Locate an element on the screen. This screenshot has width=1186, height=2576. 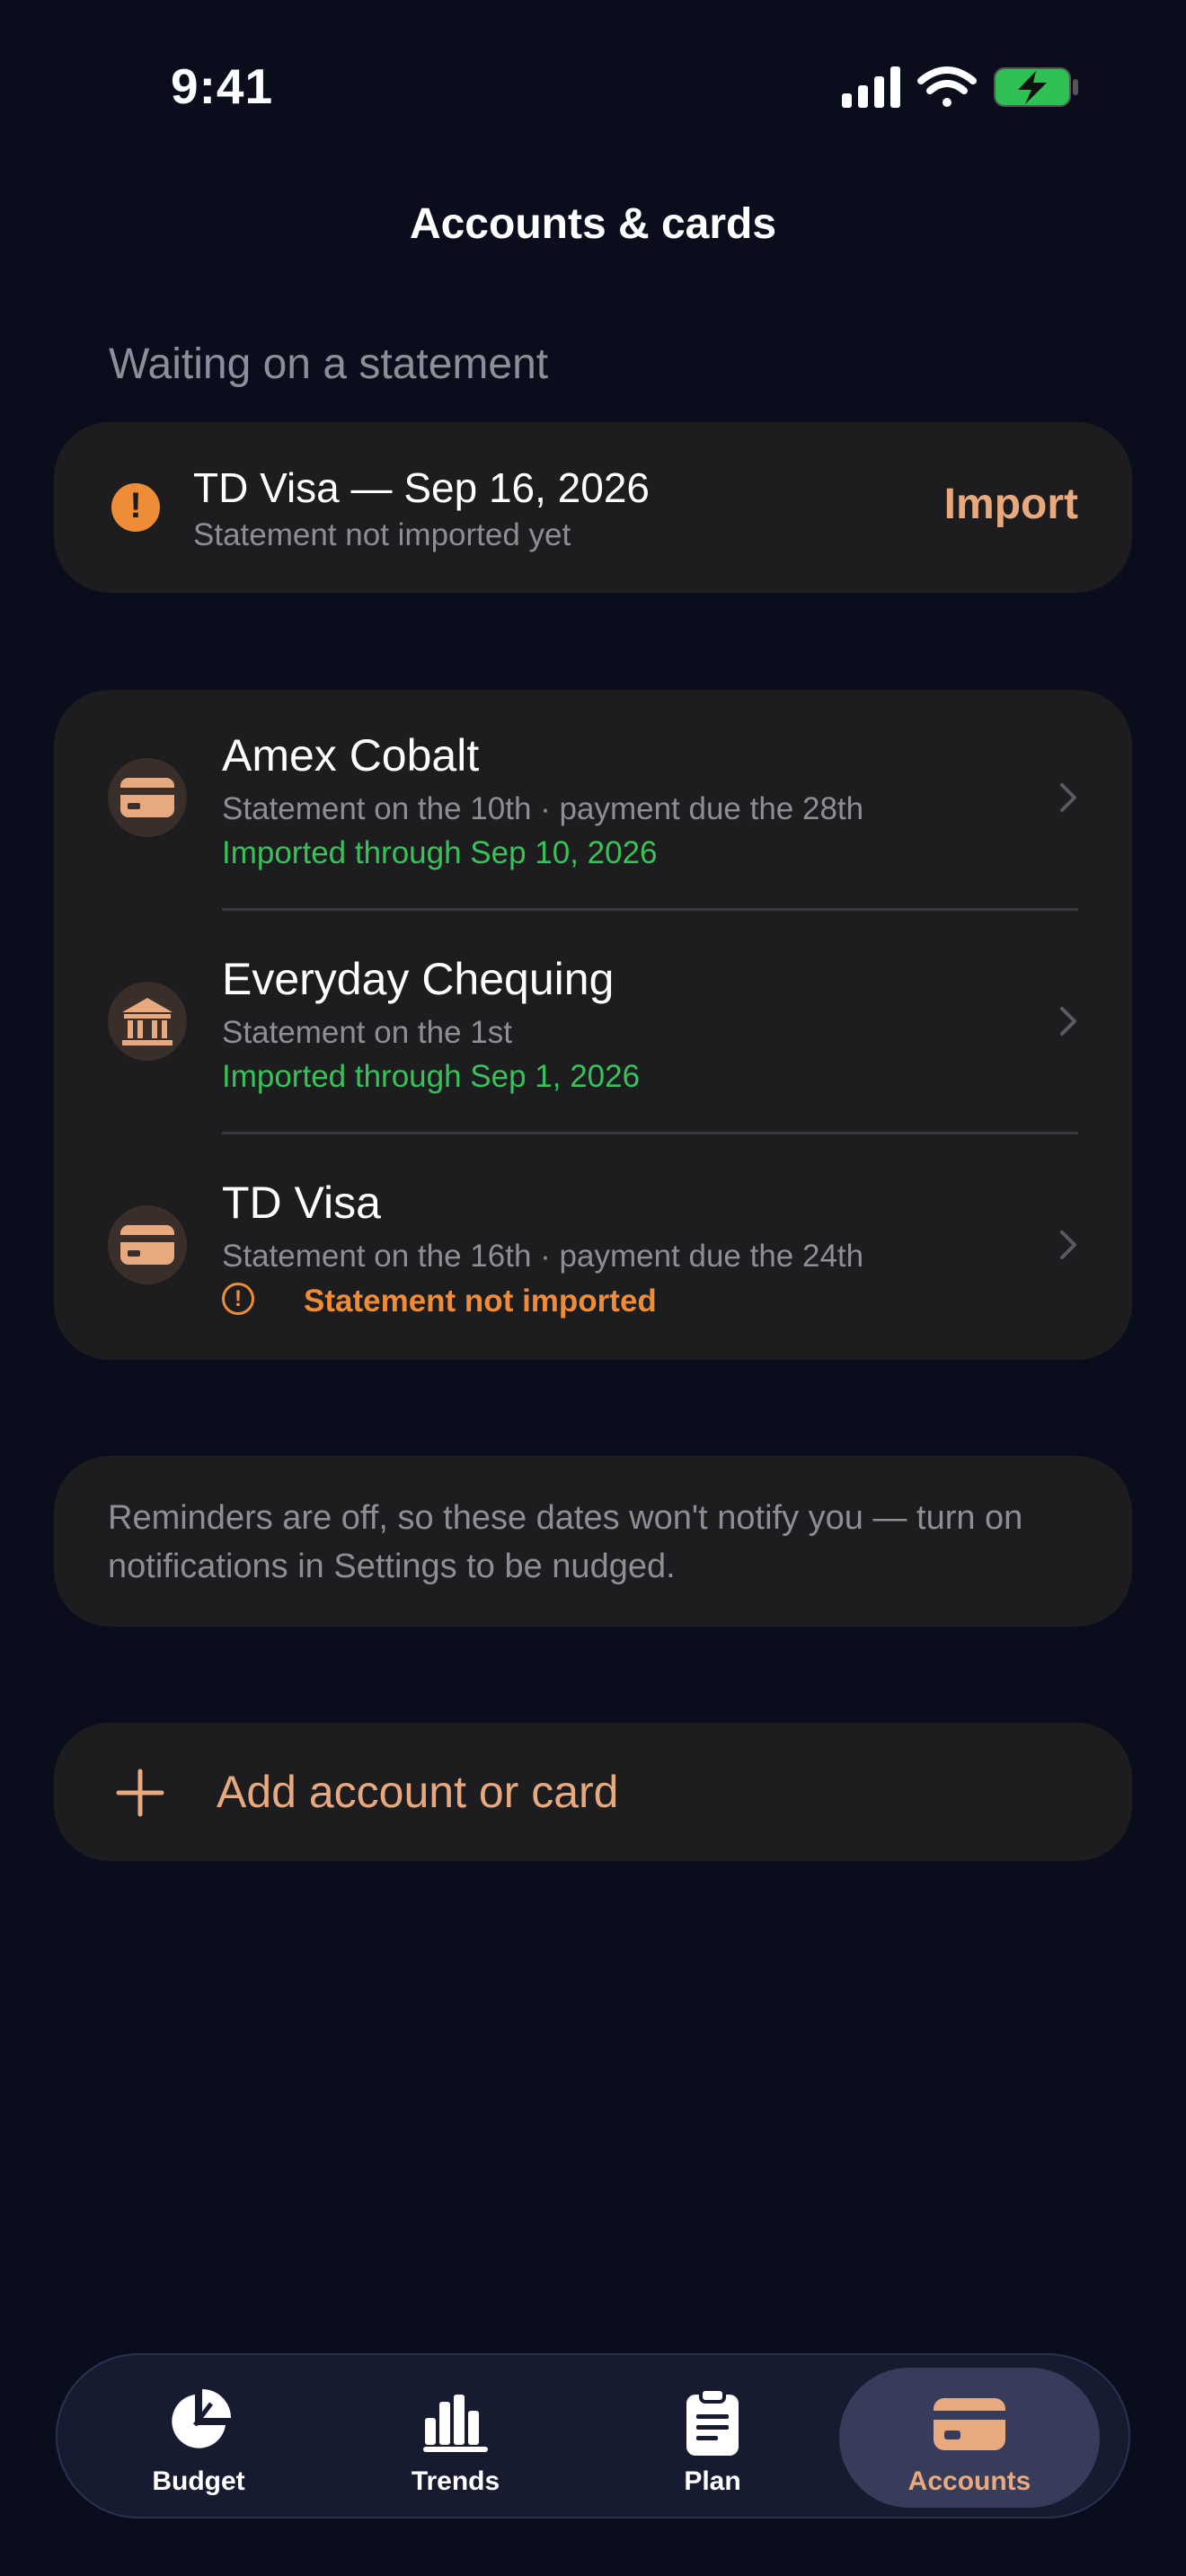
account-import-status: Statement not imported is located at coordinates (480, 1301).